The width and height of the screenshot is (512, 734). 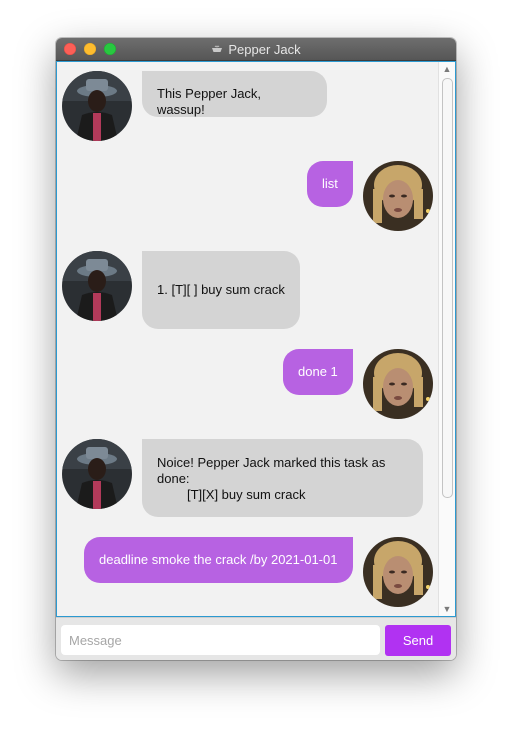 I want to click on bot-message-bubble: This Pepper Jack, wassup!, so click(x=234, y=94).